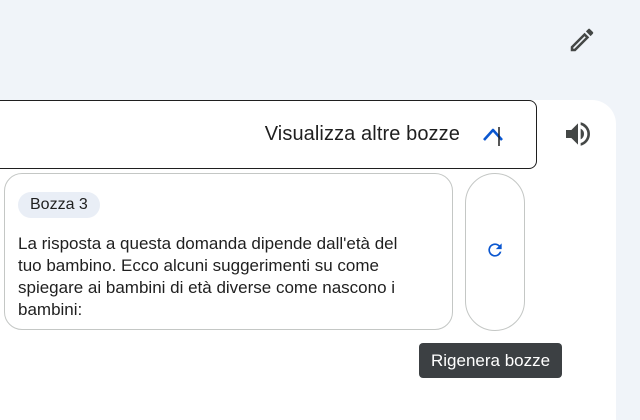 This screenshot has width=640, height=420. What do you see at coordinates (493, 135) in the screenshot?
I see `chevron-up-icon` at bounding box center [493, 135].